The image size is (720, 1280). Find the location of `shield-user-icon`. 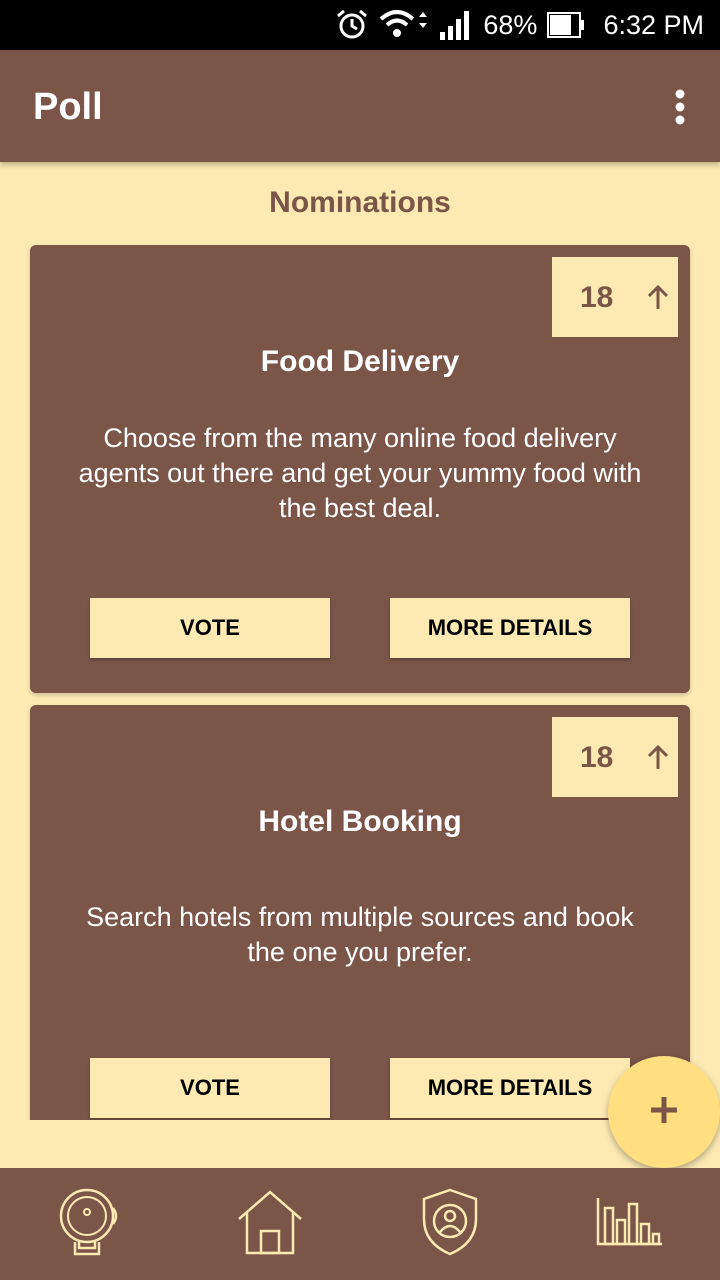

shield-user-icon is located at coordinates (450, 1224).